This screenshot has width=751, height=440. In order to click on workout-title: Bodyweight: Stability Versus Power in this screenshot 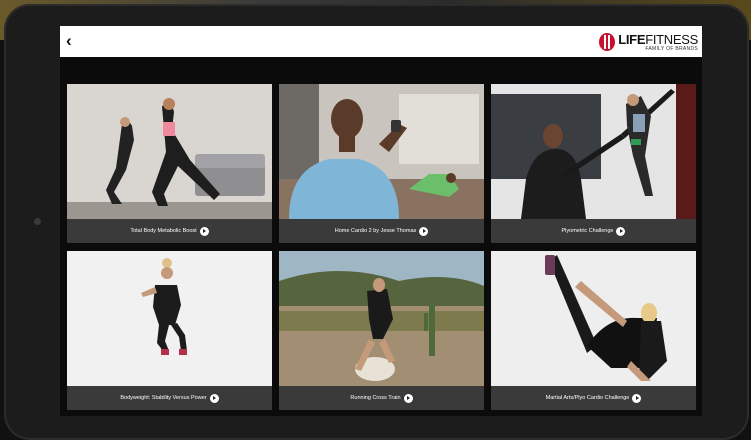, I will do `click(169, 398)`.